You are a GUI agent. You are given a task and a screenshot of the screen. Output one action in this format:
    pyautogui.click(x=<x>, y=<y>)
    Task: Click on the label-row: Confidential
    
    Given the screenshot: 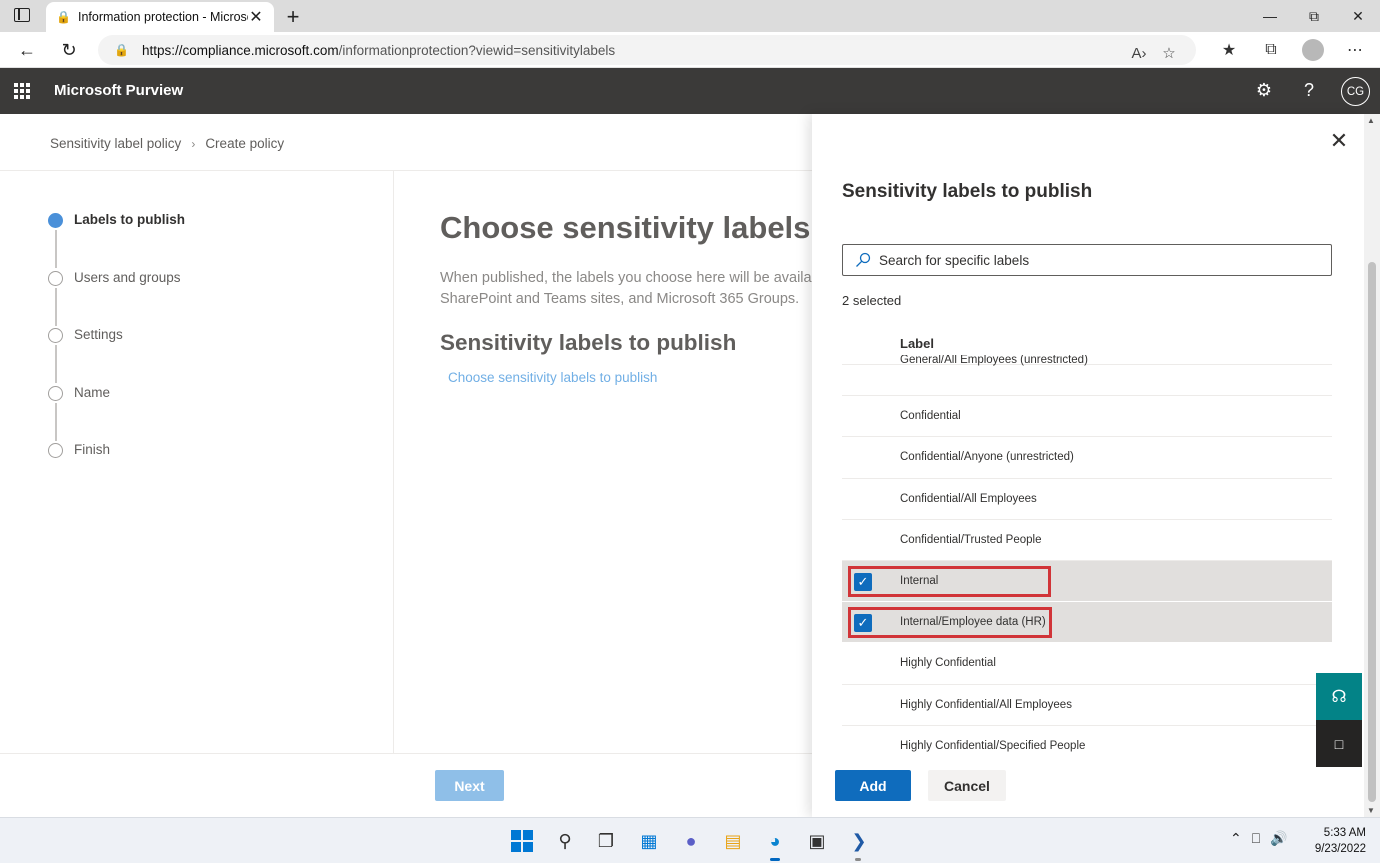 What is the action you would take?
    pyautogui.click(x=1087, y=417)
    